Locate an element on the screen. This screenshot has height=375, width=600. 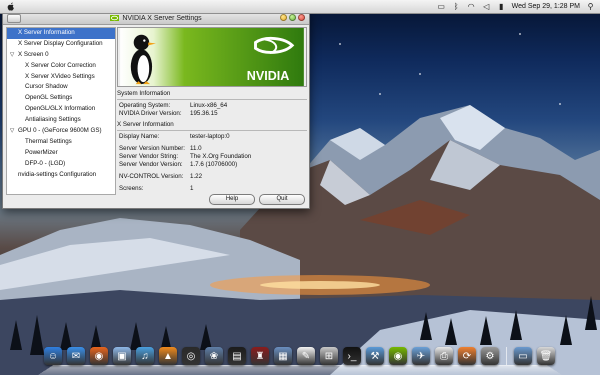
tree-item: nvidia-settings Configuration is located at coordinates (61, 175).